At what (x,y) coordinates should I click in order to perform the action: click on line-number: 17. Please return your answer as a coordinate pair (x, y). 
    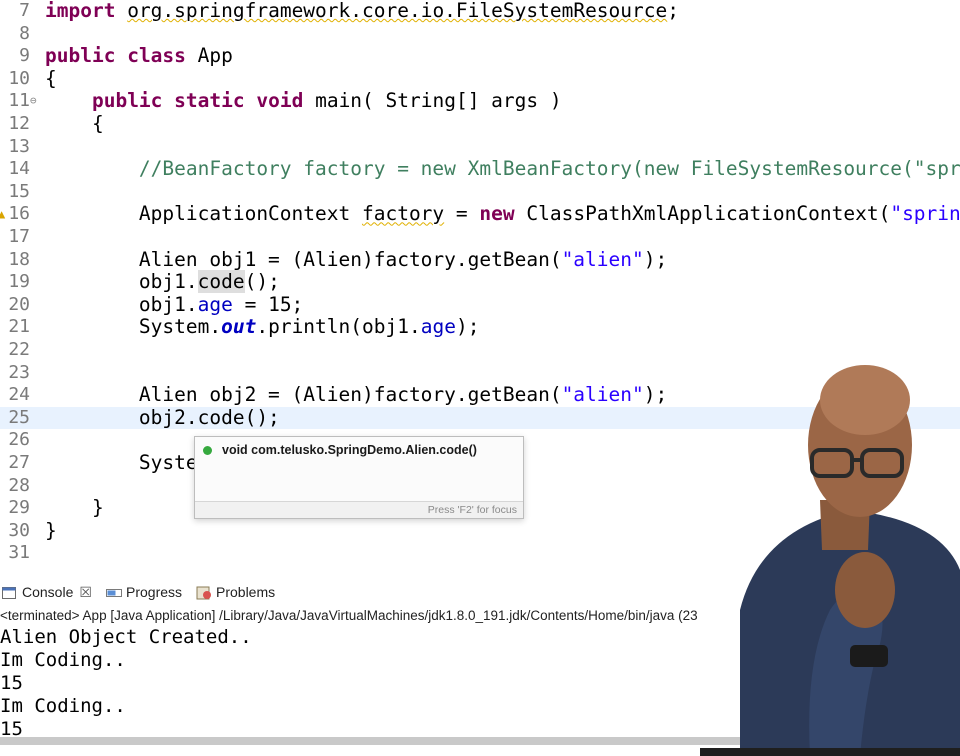
    Looking at the image, I should click on (19, 236).